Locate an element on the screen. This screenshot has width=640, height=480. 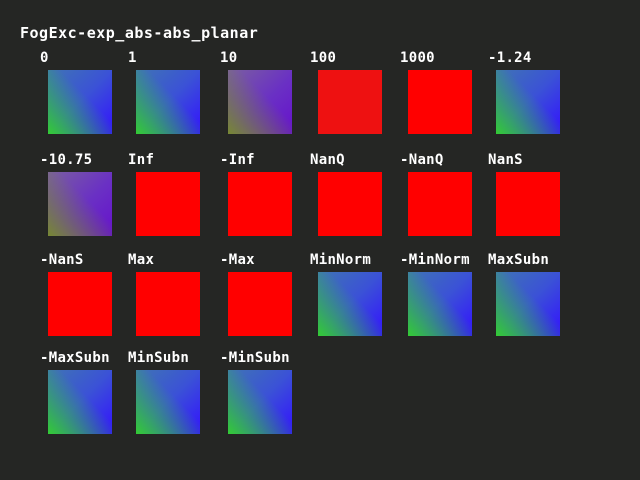
cell-label: 10 is located at coordinates (229, 58).